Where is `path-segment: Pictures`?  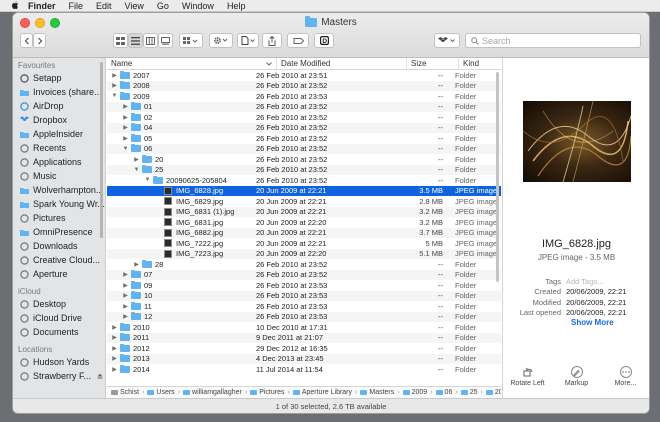 path-segment: Pictures is located at coordinates (267, 392).